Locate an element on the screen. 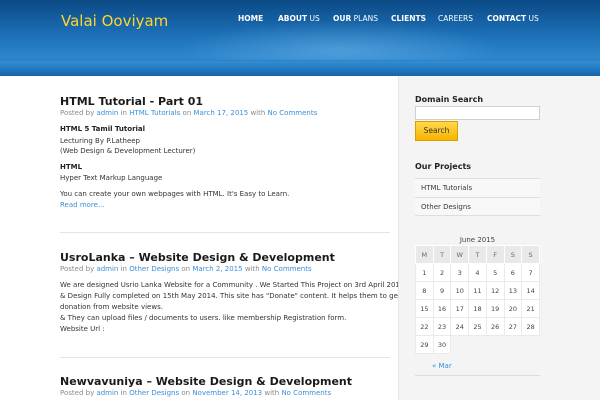 The image size is (600, 400). post-title: UsroLanka – Website Design & Development is located at coordinates (197, 257).